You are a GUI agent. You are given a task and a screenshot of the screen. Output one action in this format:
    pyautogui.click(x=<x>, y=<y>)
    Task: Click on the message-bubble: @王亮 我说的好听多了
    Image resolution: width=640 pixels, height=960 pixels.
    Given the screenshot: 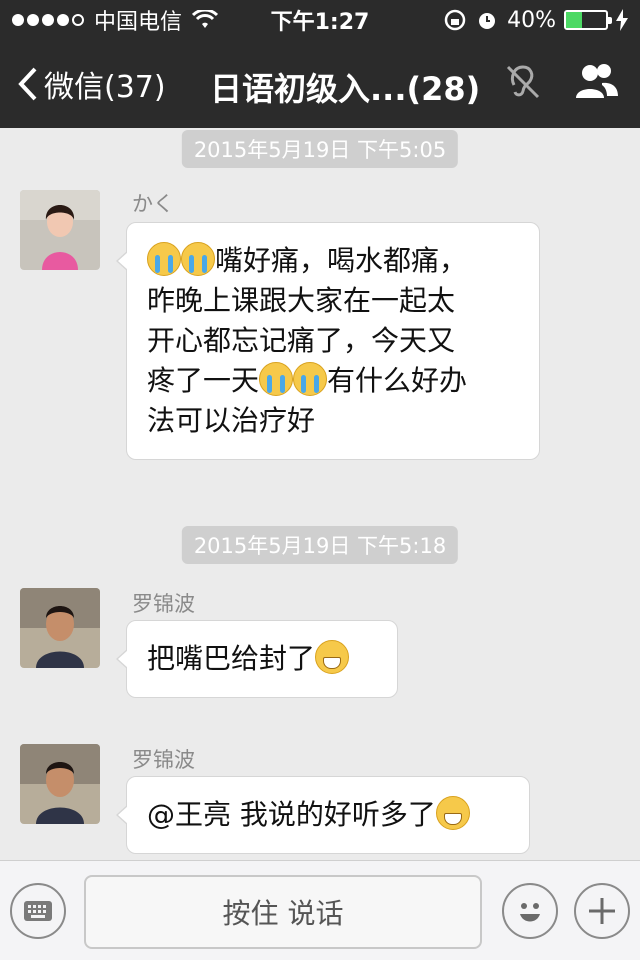 What is the action you would take?
    pyautogui.click(x=323, y=815)
    